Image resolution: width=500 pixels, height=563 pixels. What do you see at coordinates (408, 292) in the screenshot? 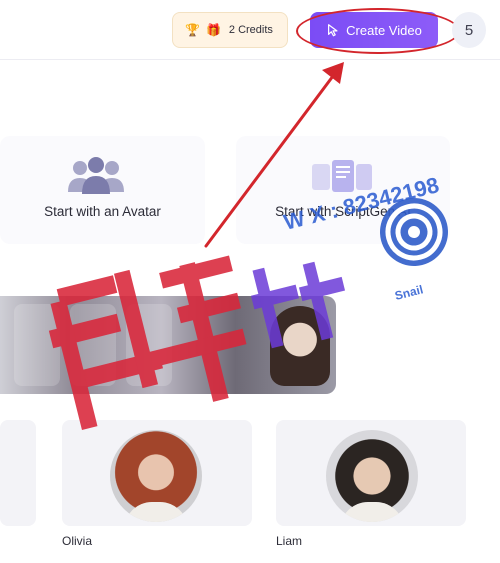
I see `watermark-brand-text: Snail` at bounding box center [408, 292].